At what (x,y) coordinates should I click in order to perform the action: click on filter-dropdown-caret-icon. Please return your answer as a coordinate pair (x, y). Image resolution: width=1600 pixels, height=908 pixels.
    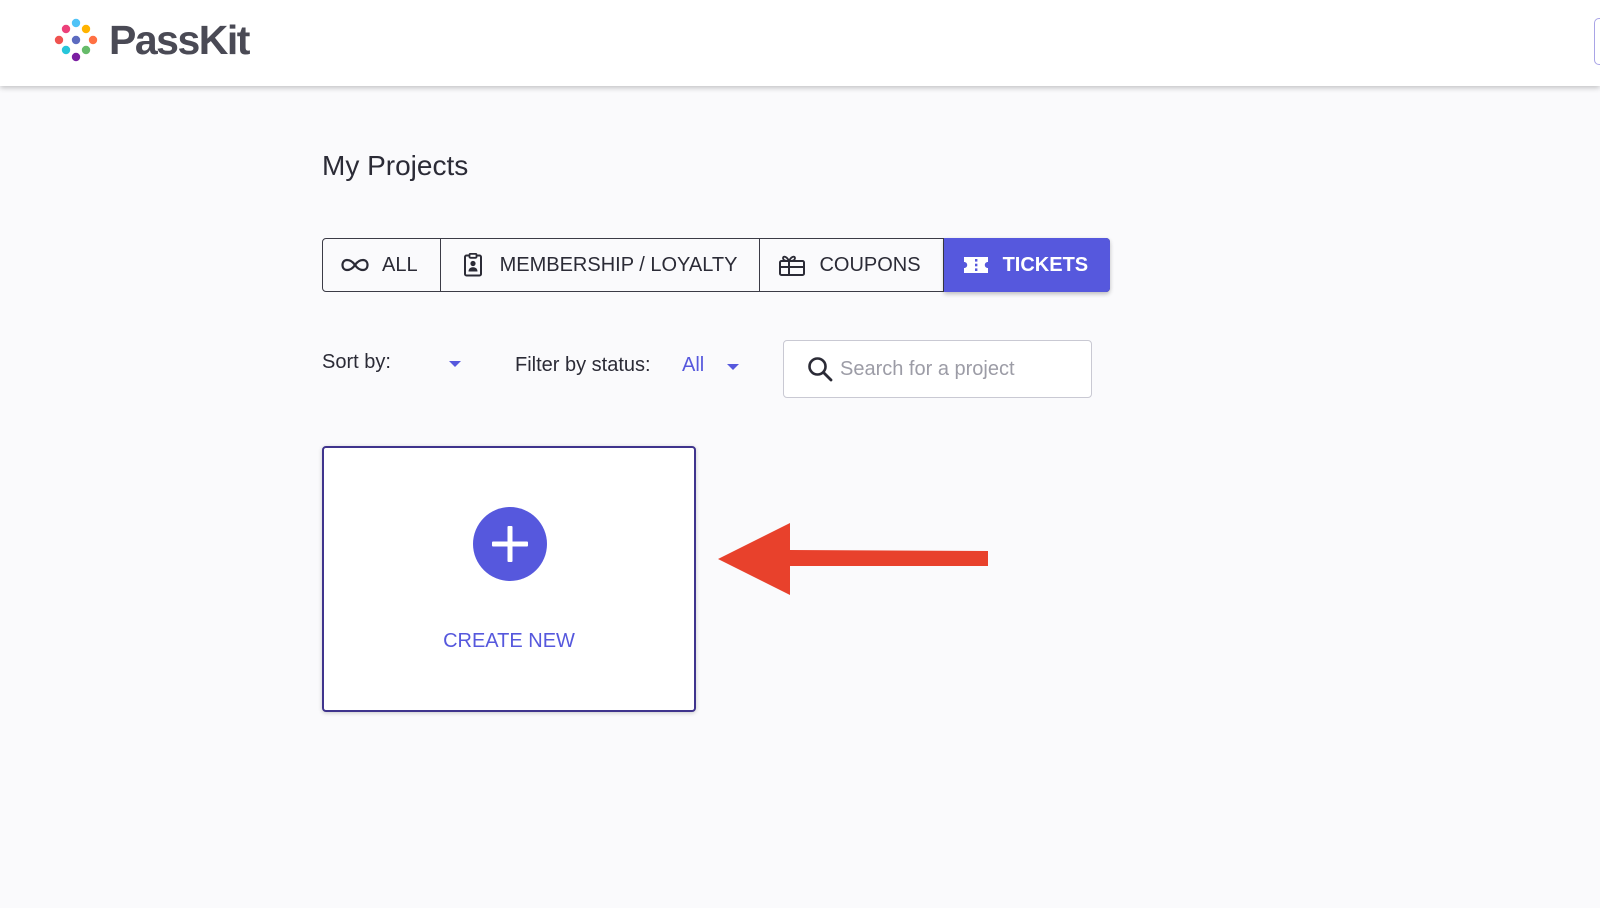
    Looking at the image, I should click on (733, 367).